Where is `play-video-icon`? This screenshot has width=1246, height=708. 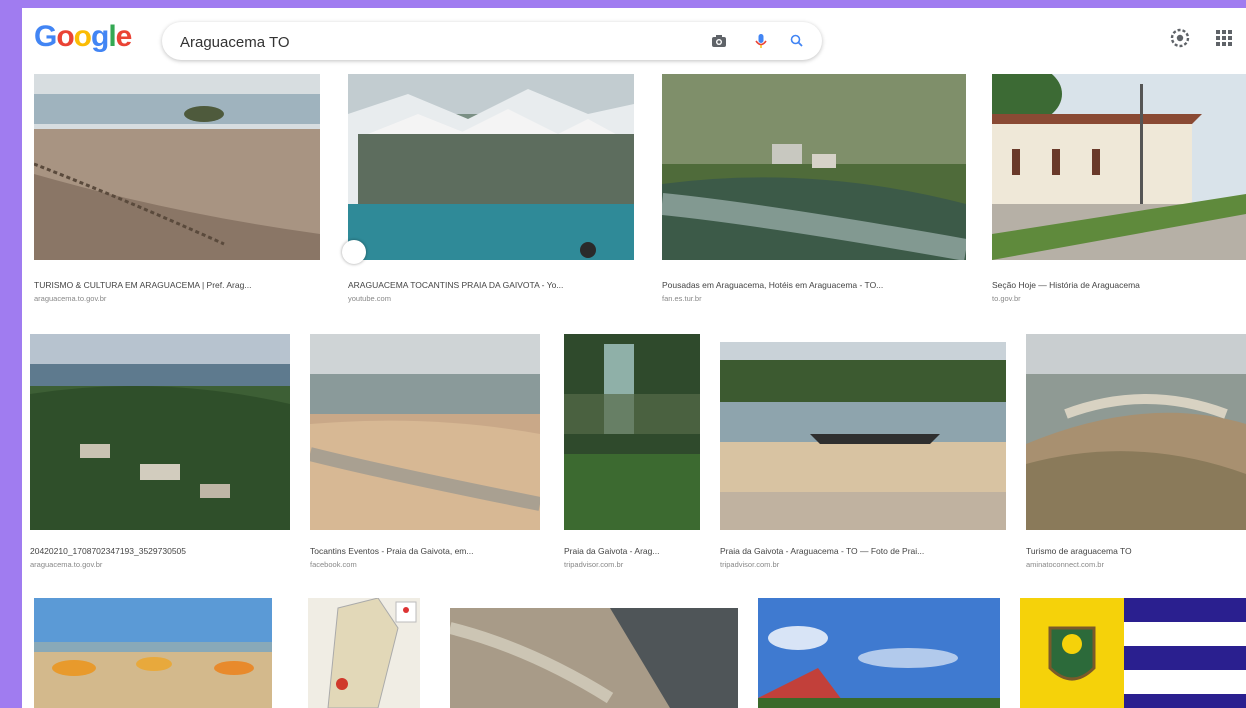 play-video-icon is located at coordinates (354, 252).